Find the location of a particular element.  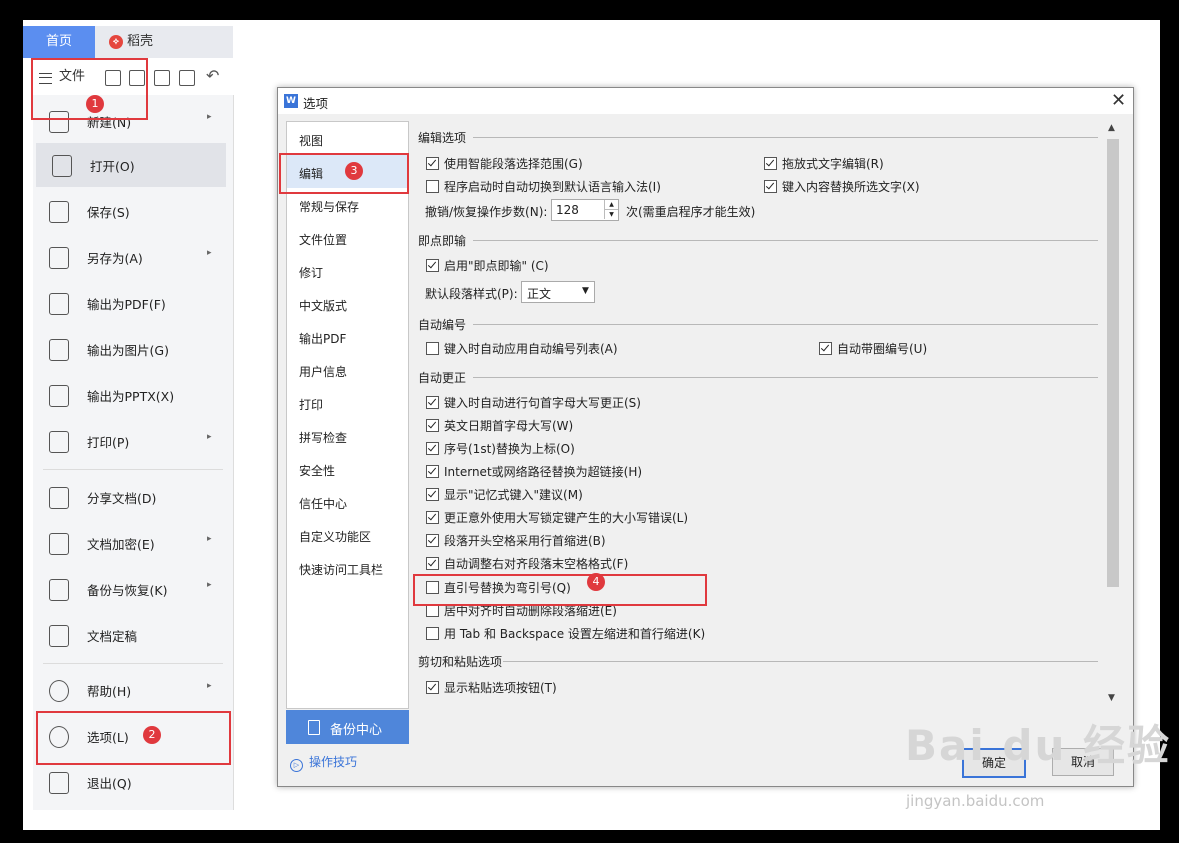

nav-chinese-layout: 中文版式 is located at coordinates (347, 303).